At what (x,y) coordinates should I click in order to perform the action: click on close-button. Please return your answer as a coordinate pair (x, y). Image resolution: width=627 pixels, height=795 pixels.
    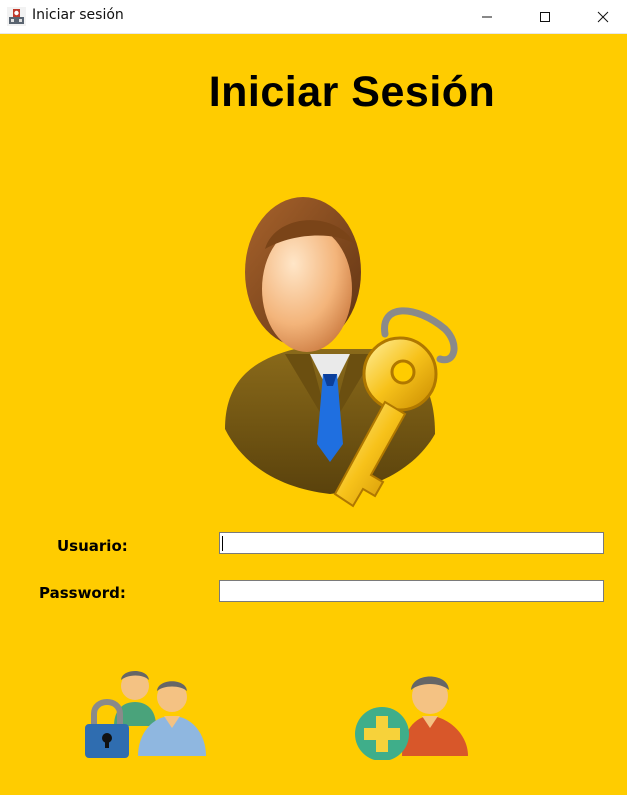
    Looking at the image, I should click on (603, 16).